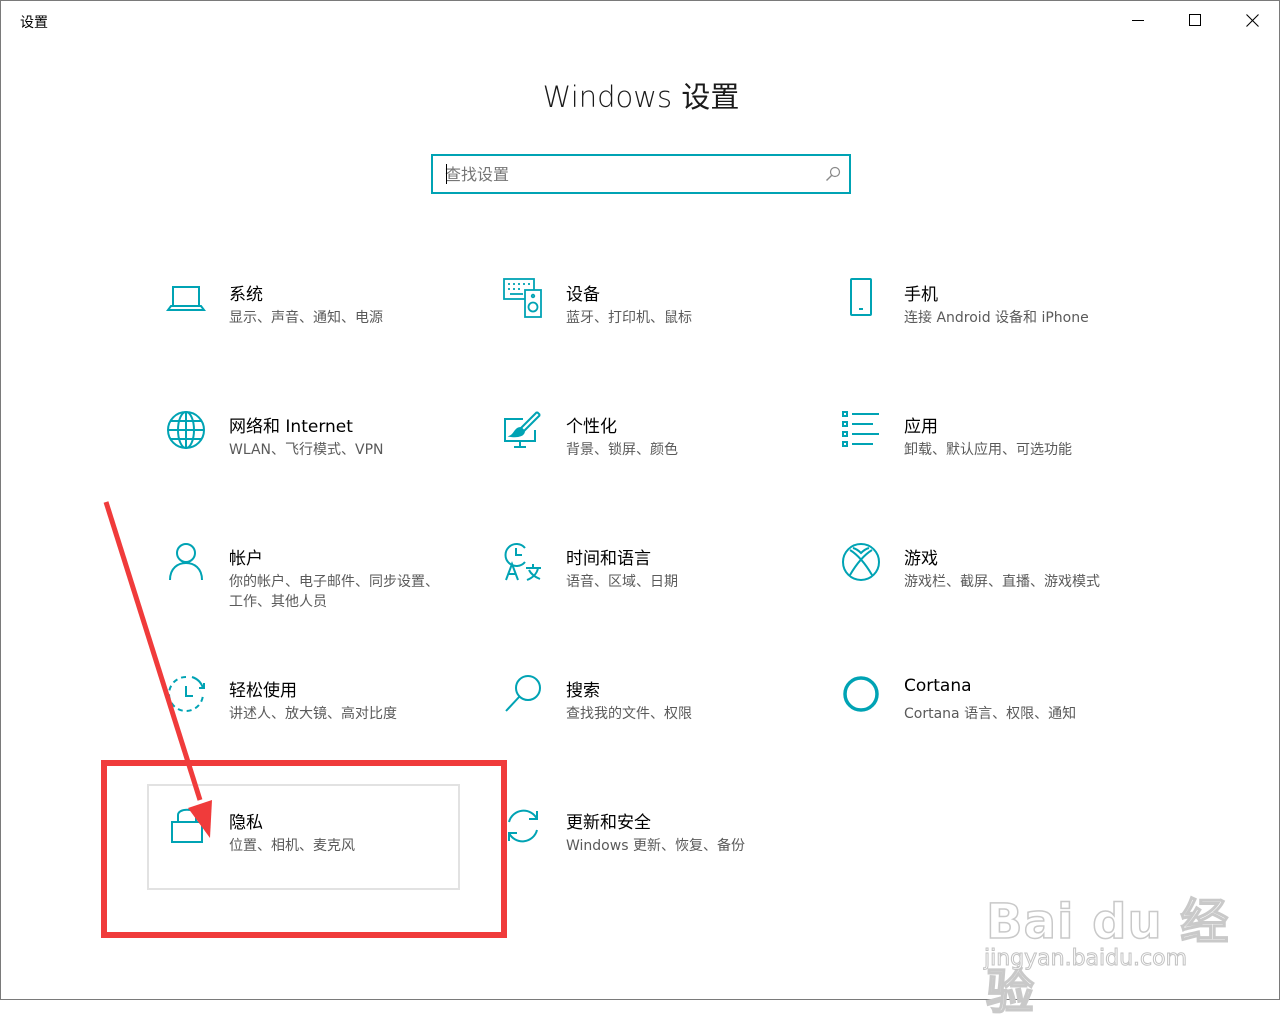  I want to click on tile-name: 搜索, so click(583, 691).